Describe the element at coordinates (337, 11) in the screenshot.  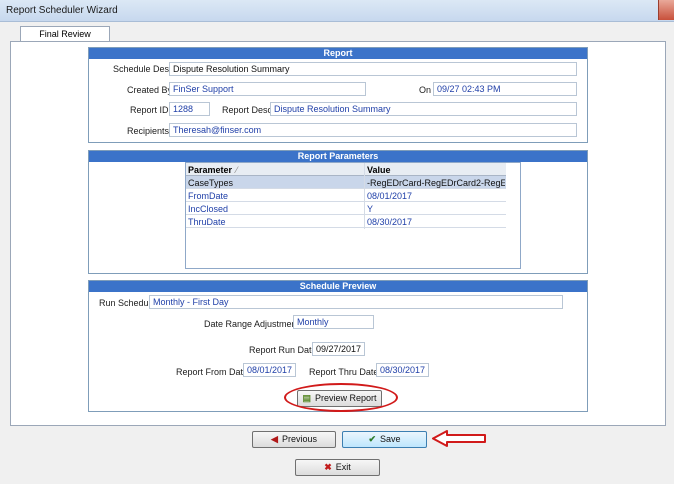
I see `title-bar: Report Scheduler Wizard` at that location.